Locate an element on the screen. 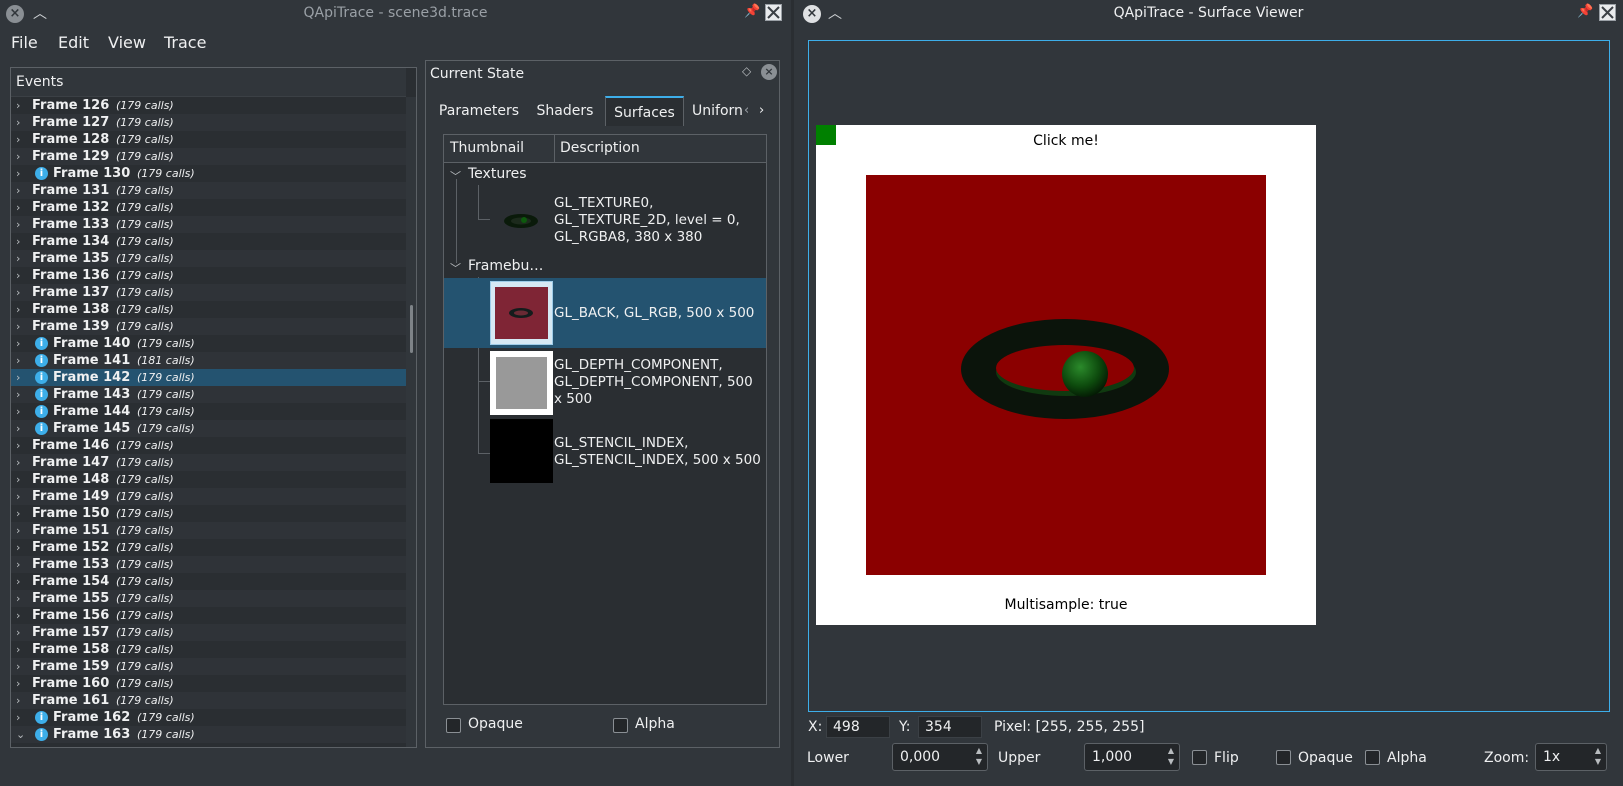  viewer-alpha-checkbox is located at coordinates (1372, 757).